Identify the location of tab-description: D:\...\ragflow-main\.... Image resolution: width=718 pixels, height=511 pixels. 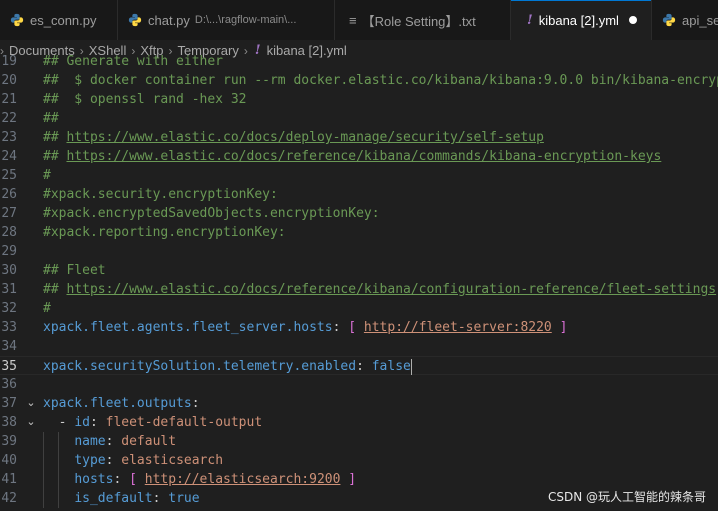
(245, 20).